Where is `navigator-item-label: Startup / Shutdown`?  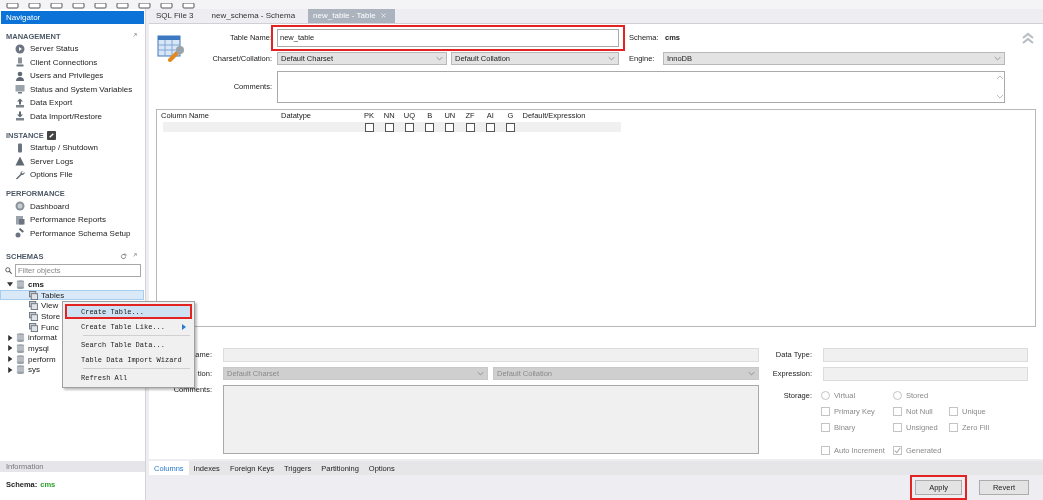 navigator-item-label: Startup / Shutdown is located at coordinates (64, 148).